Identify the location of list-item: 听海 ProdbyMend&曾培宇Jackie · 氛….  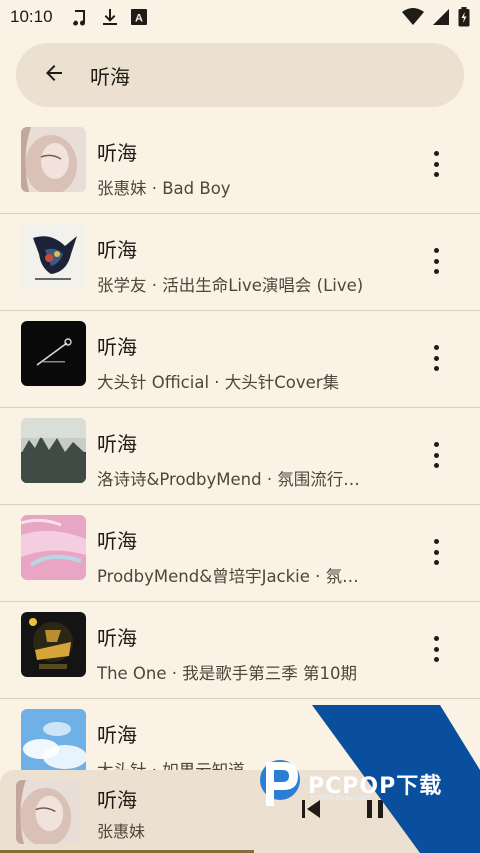
(240, 553).